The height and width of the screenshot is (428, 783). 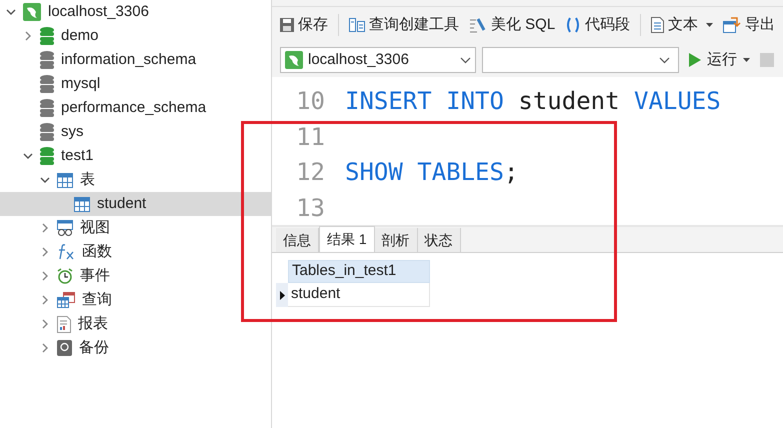 I want to click on toolbar-button: 美化 SQL, so click(x=512, y=25).